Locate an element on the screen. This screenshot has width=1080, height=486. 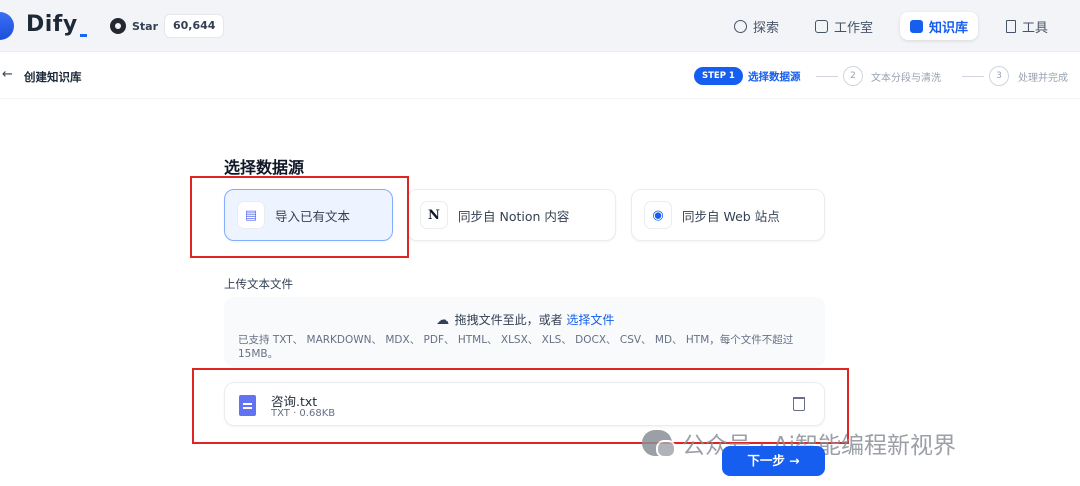
nav-tools: 工具 is located at coordinates (1027, 26).